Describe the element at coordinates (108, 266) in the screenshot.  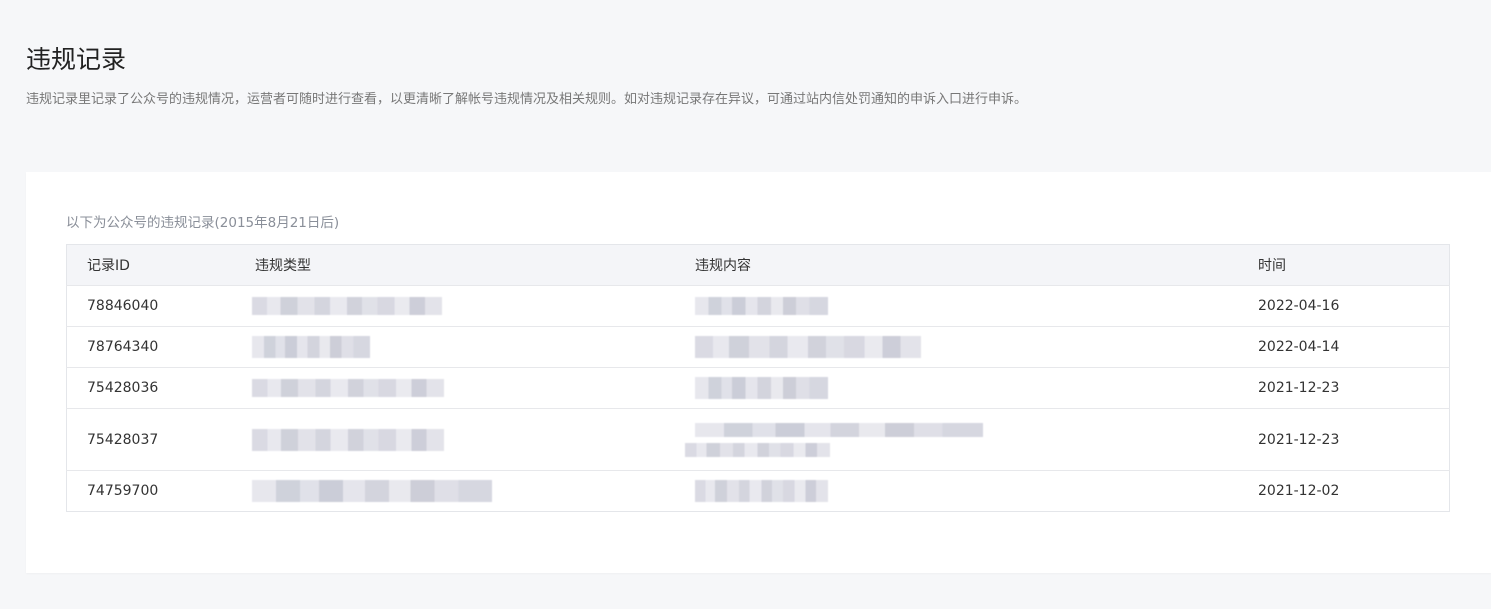
I see `header-record-id: 记录ID` at that location.